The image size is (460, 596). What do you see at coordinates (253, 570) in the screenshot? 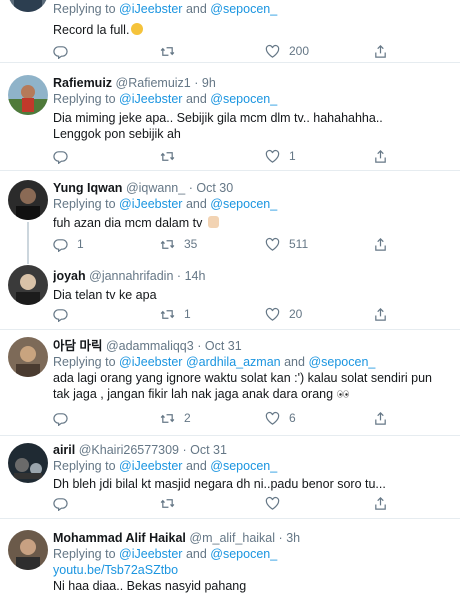
I see `youtube-link: youtu.be/Tsb72aSZtbo` at bounding box center [253, 570].